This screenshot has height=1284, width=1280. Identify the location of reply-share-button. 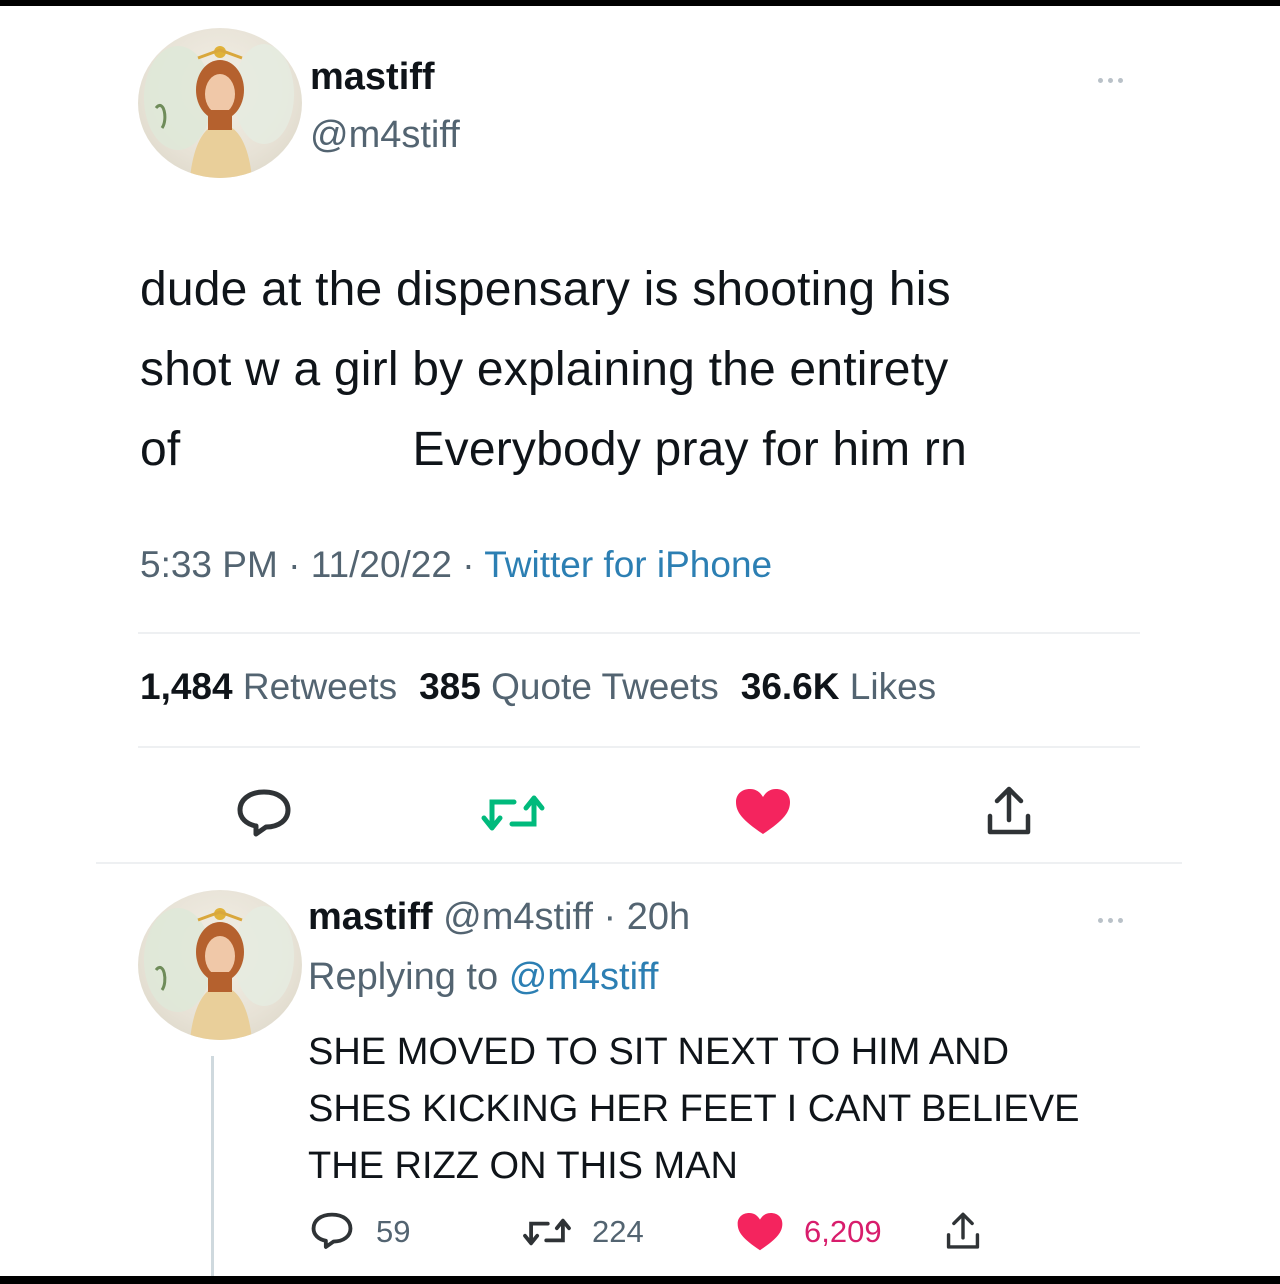
(963, 1231).